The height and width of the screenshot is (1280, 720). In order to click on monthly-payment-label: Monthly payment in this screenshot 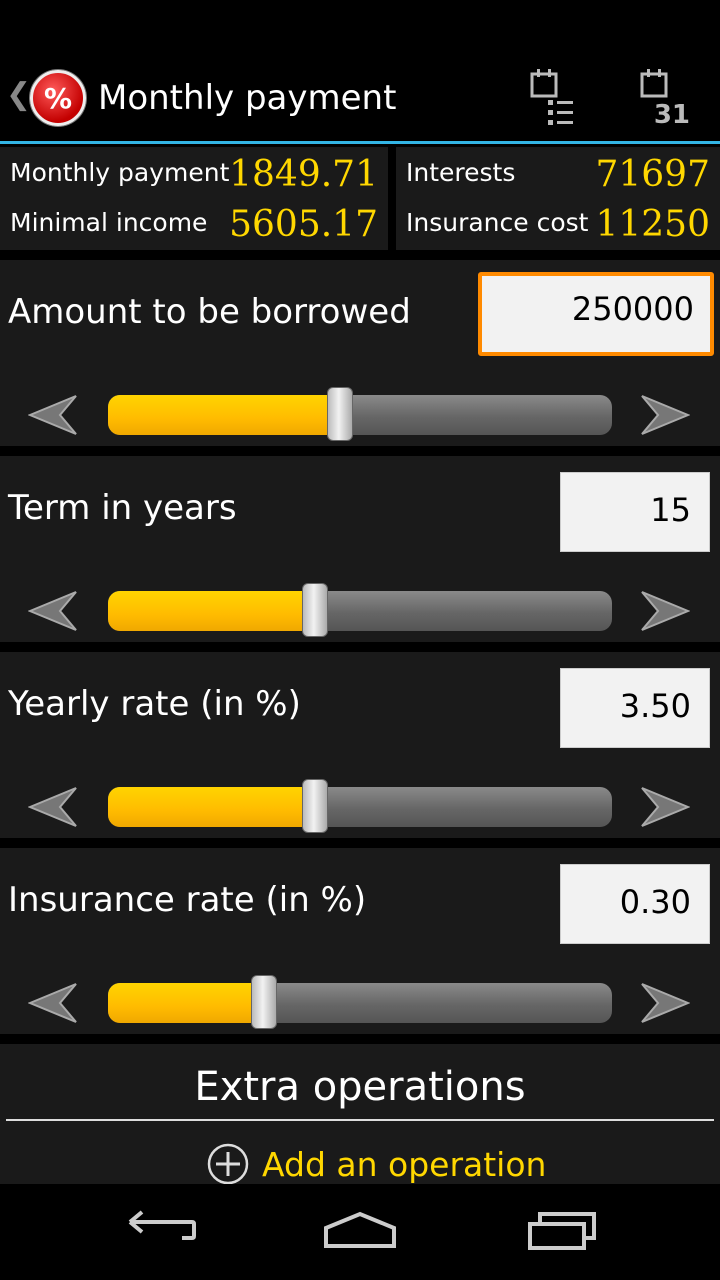, I will do `click(120, 172)`.